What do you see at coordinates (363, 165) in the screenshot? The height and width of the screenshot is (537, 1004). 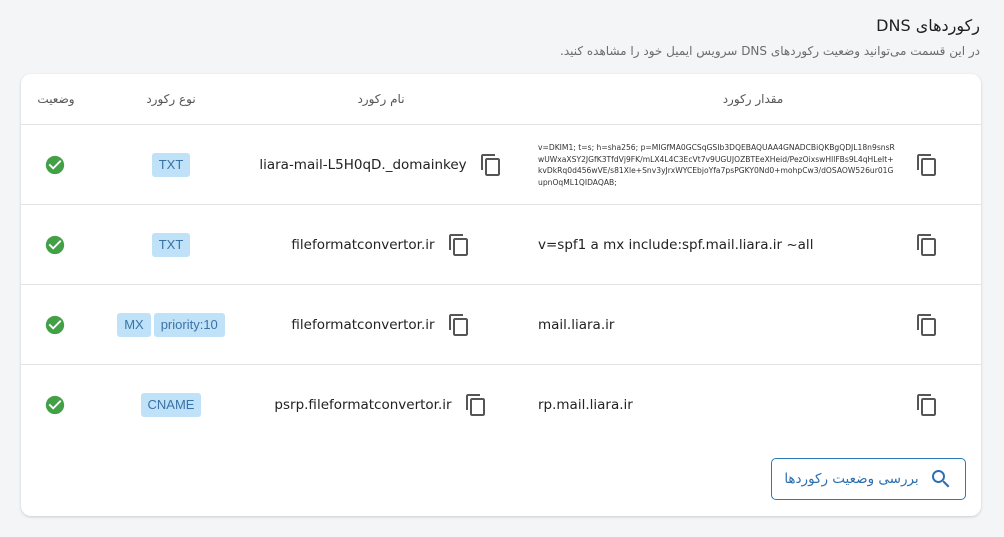 I see `record-name: liara-mail-L5H0qD._domainkey` at bounding box center [363, 165].